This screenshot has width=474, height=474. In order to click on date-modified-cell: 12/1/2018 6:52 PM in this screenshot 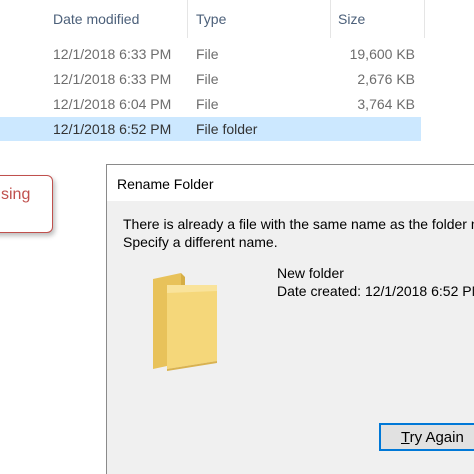, I will do `click(112, 129)`.